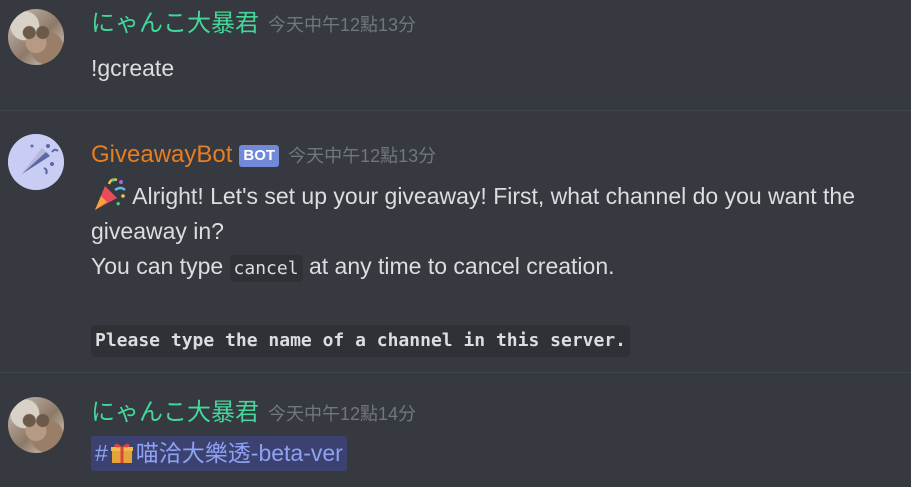 This screenshot has height=487, width=911. I want to click on channel-name: 喵洽大樂透-beta-ver, so click(239, 453).